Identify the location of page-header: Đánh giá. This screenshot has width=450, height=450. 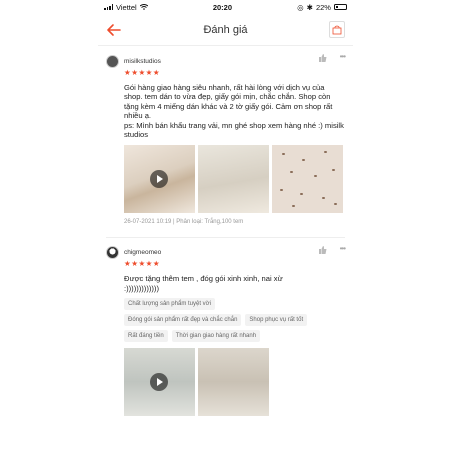
(225, 30).